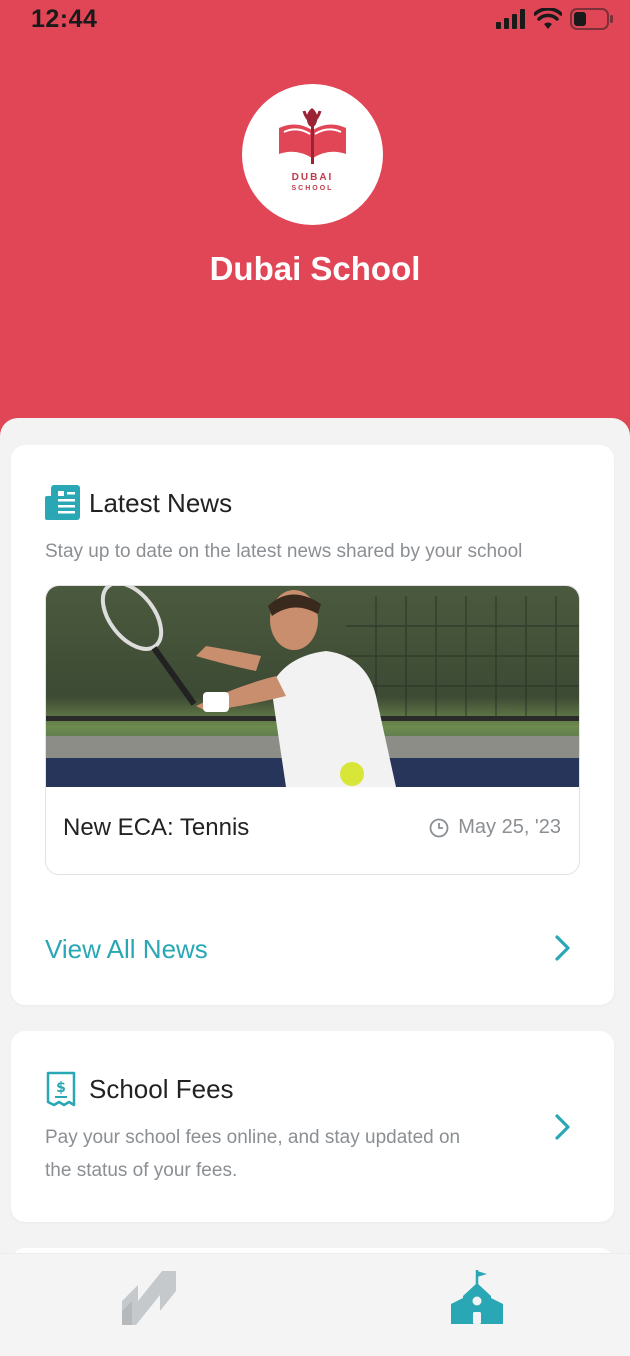 The image size is (630, 1356). What do you see at coordinates (548, 18) in the screenshot?
I see `wifi-icon` at bounding box center [548, 18].